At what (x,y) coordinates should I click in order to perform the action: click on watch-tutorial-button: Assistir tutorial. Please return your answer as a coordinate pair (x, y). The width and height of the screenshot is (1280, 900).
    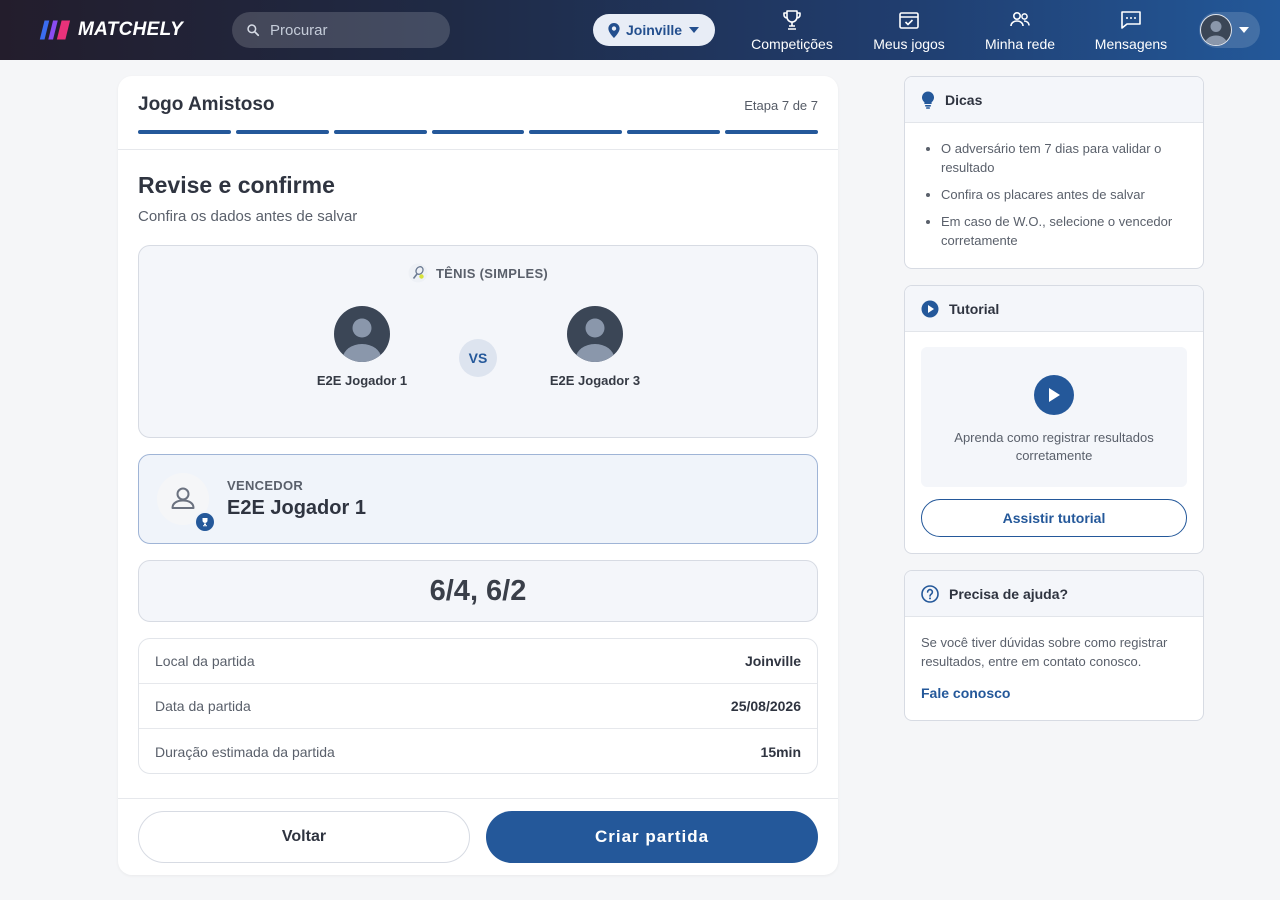
    Looking at the image, I should click on (1054, 518).